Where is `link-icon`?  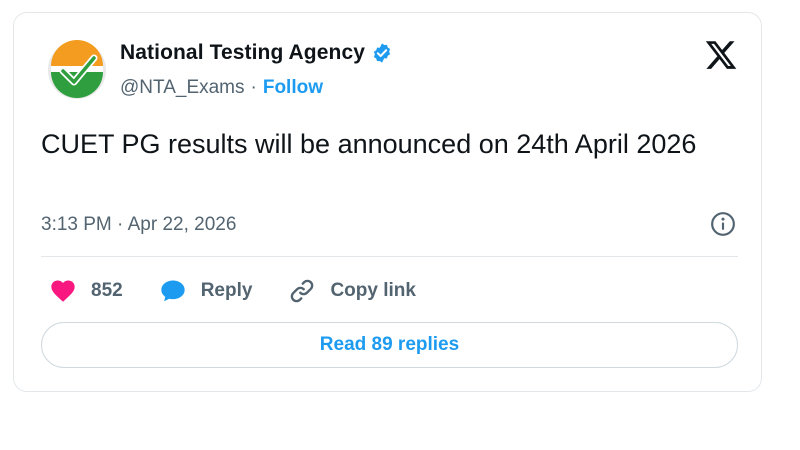
link-icon is located at coordinates (302, 291).